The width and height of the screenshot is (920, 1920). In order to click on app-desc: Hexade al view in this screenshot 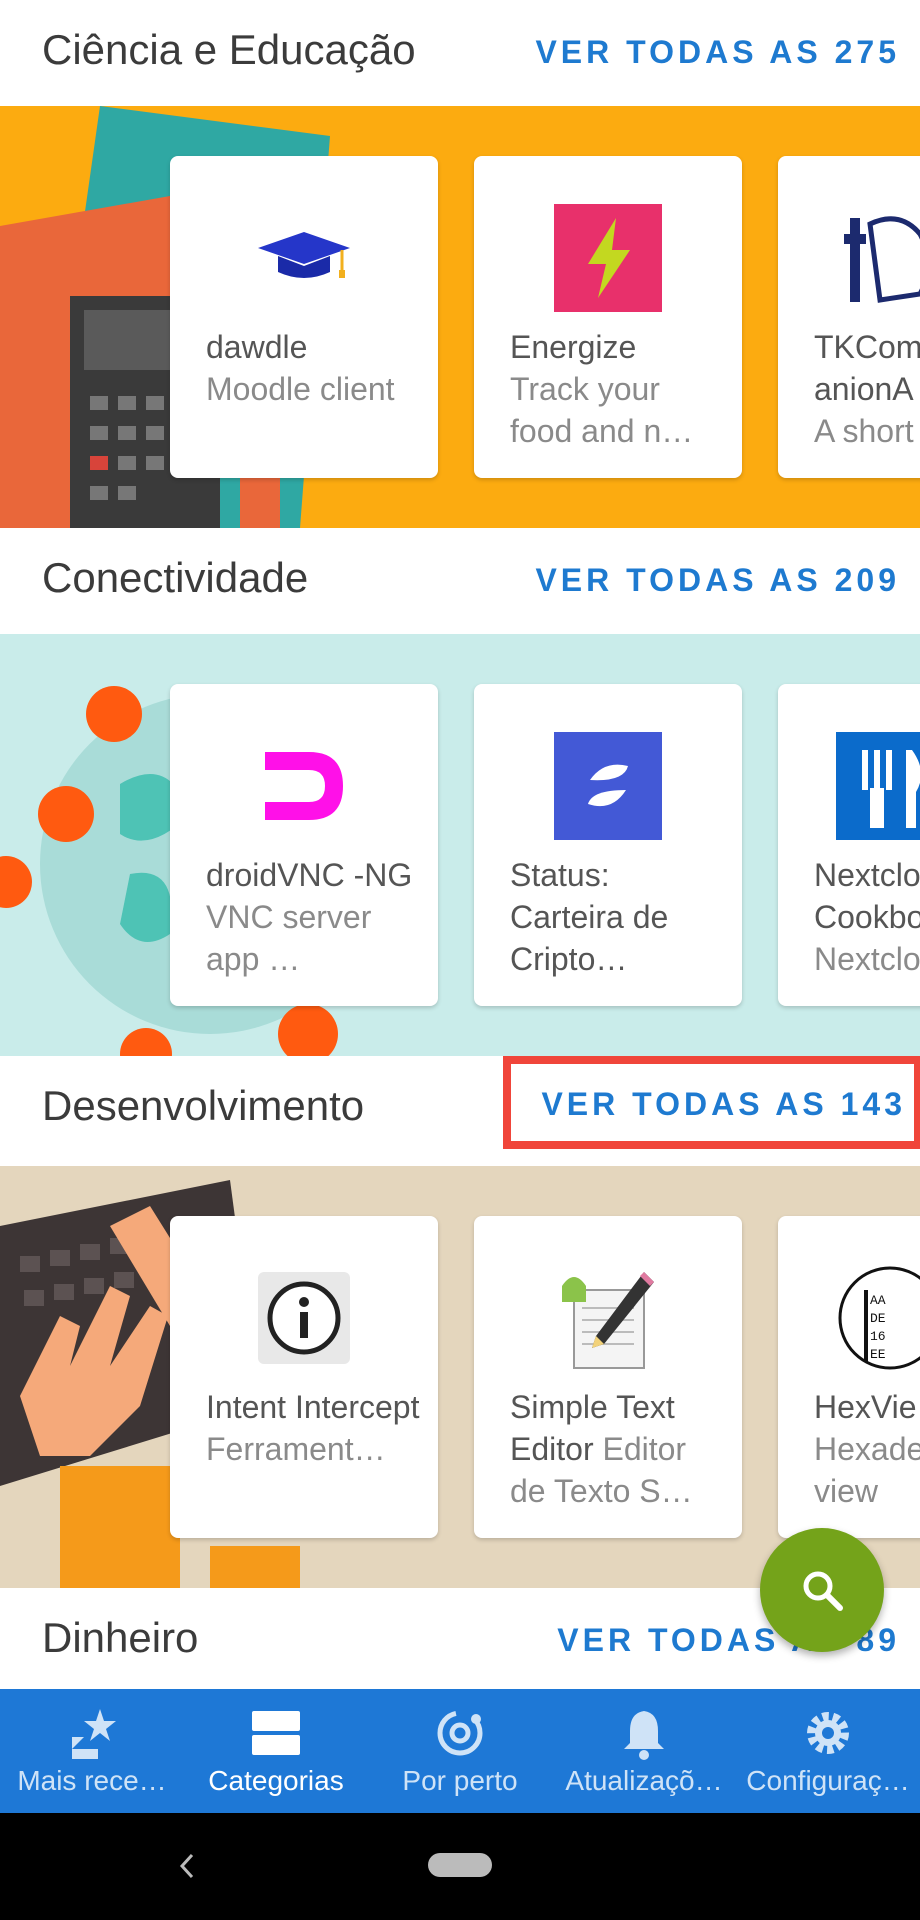, I will do `click(867, 1470)`.